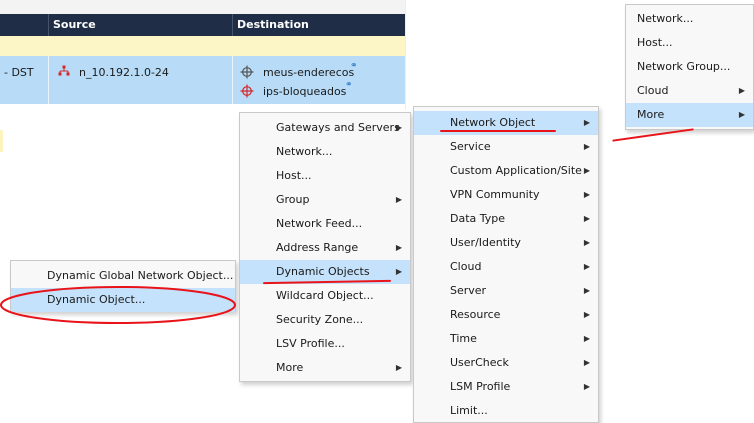 This screenshot has width=754, height=423. I want to click on menu-item-label: Data Type, so click(478, 218).